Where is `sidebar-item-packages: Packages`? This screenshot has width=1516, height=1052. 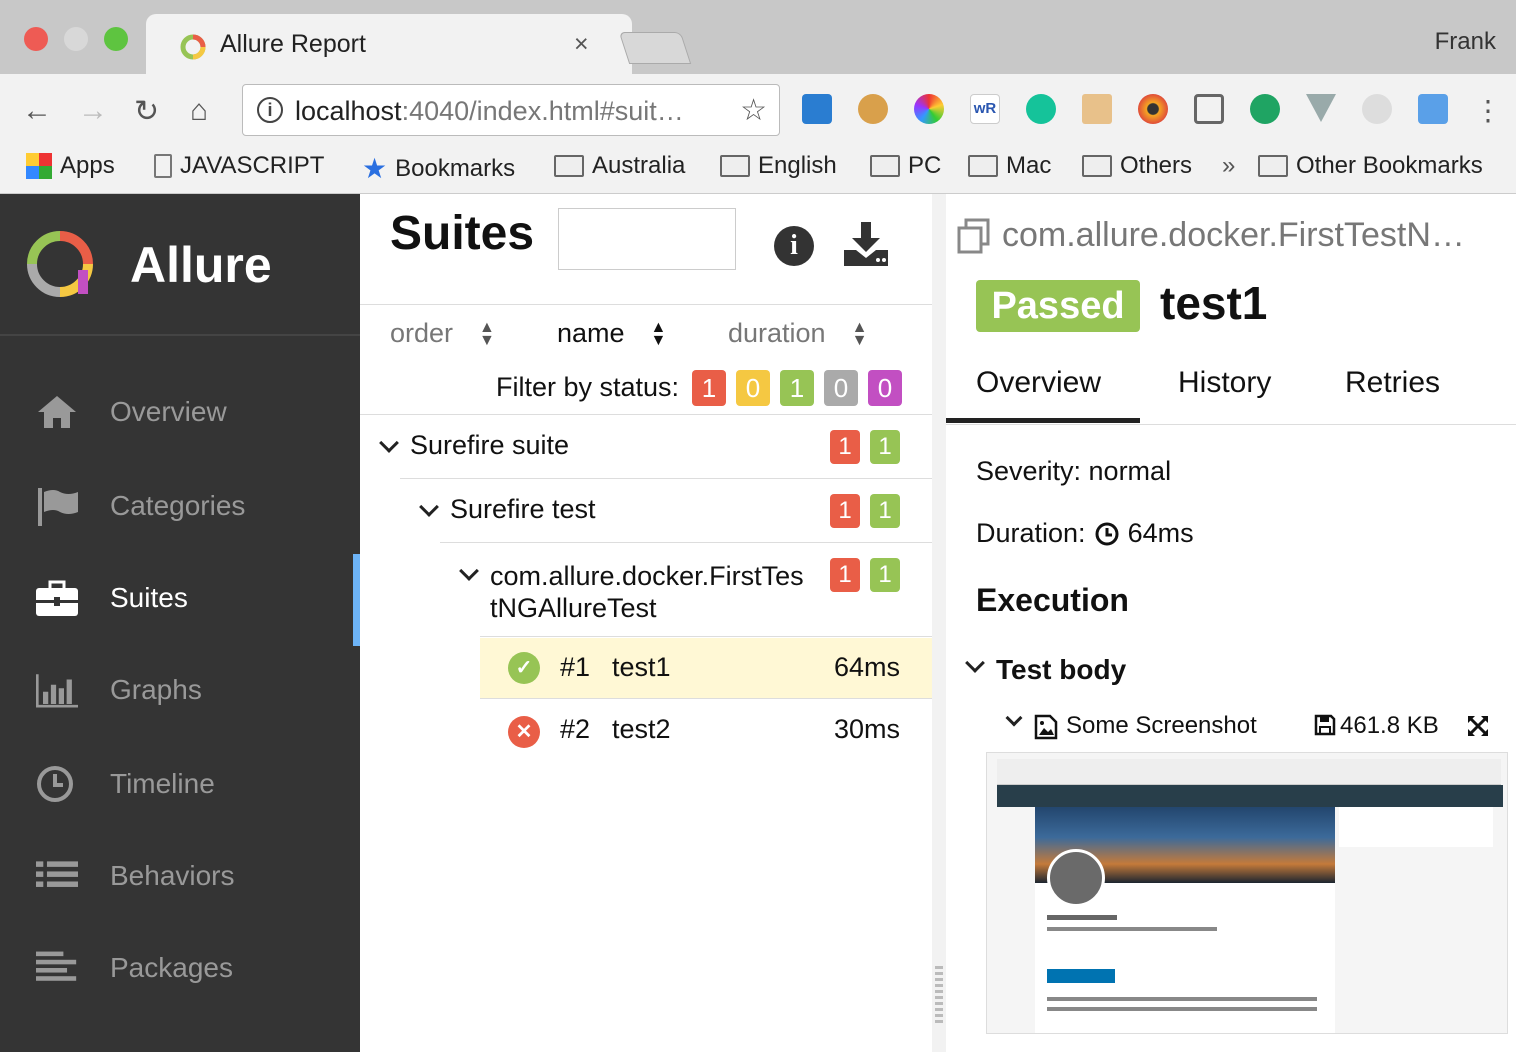
sidebar-item-packages: Packages is located at coordinates (180, 968).